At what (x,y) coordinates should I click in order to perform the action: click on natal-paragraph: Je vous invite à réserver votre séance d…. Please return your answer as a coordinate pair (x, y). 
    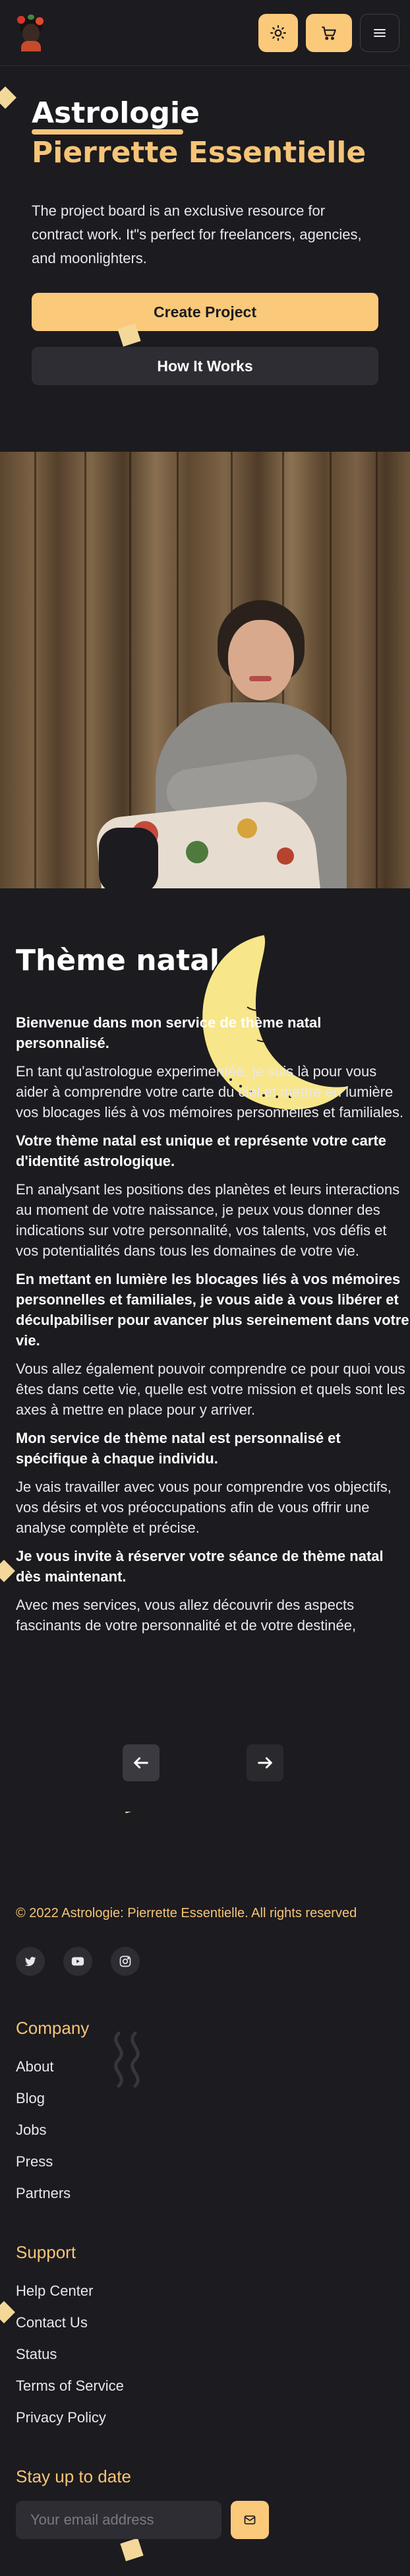
    Looking at the image, I should click on (200, 1566).